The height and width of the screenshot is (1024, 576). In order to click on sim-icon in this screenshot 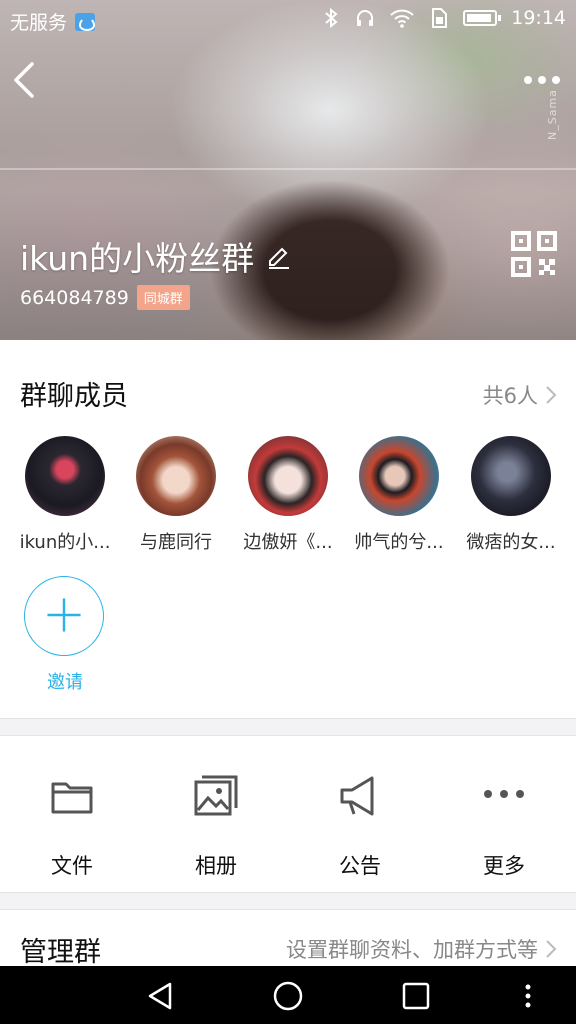, I will do `click(440, 18)`.